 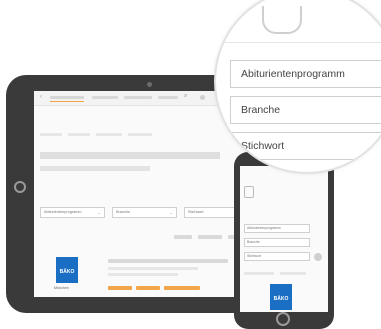 I want to click on phone-keyword-label: Stichwort, so click(x=254, y=256).